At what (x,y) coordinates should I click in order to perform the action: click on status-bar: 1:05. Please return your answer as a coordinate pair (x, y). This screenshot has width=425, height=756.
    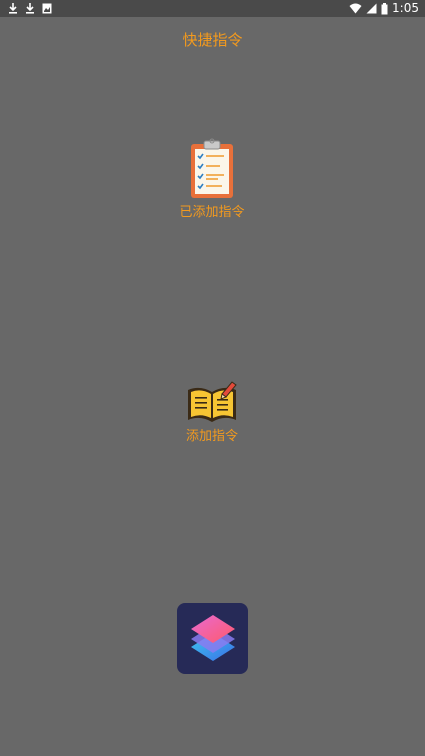
    Looking at the image, I should click on (212, 8).